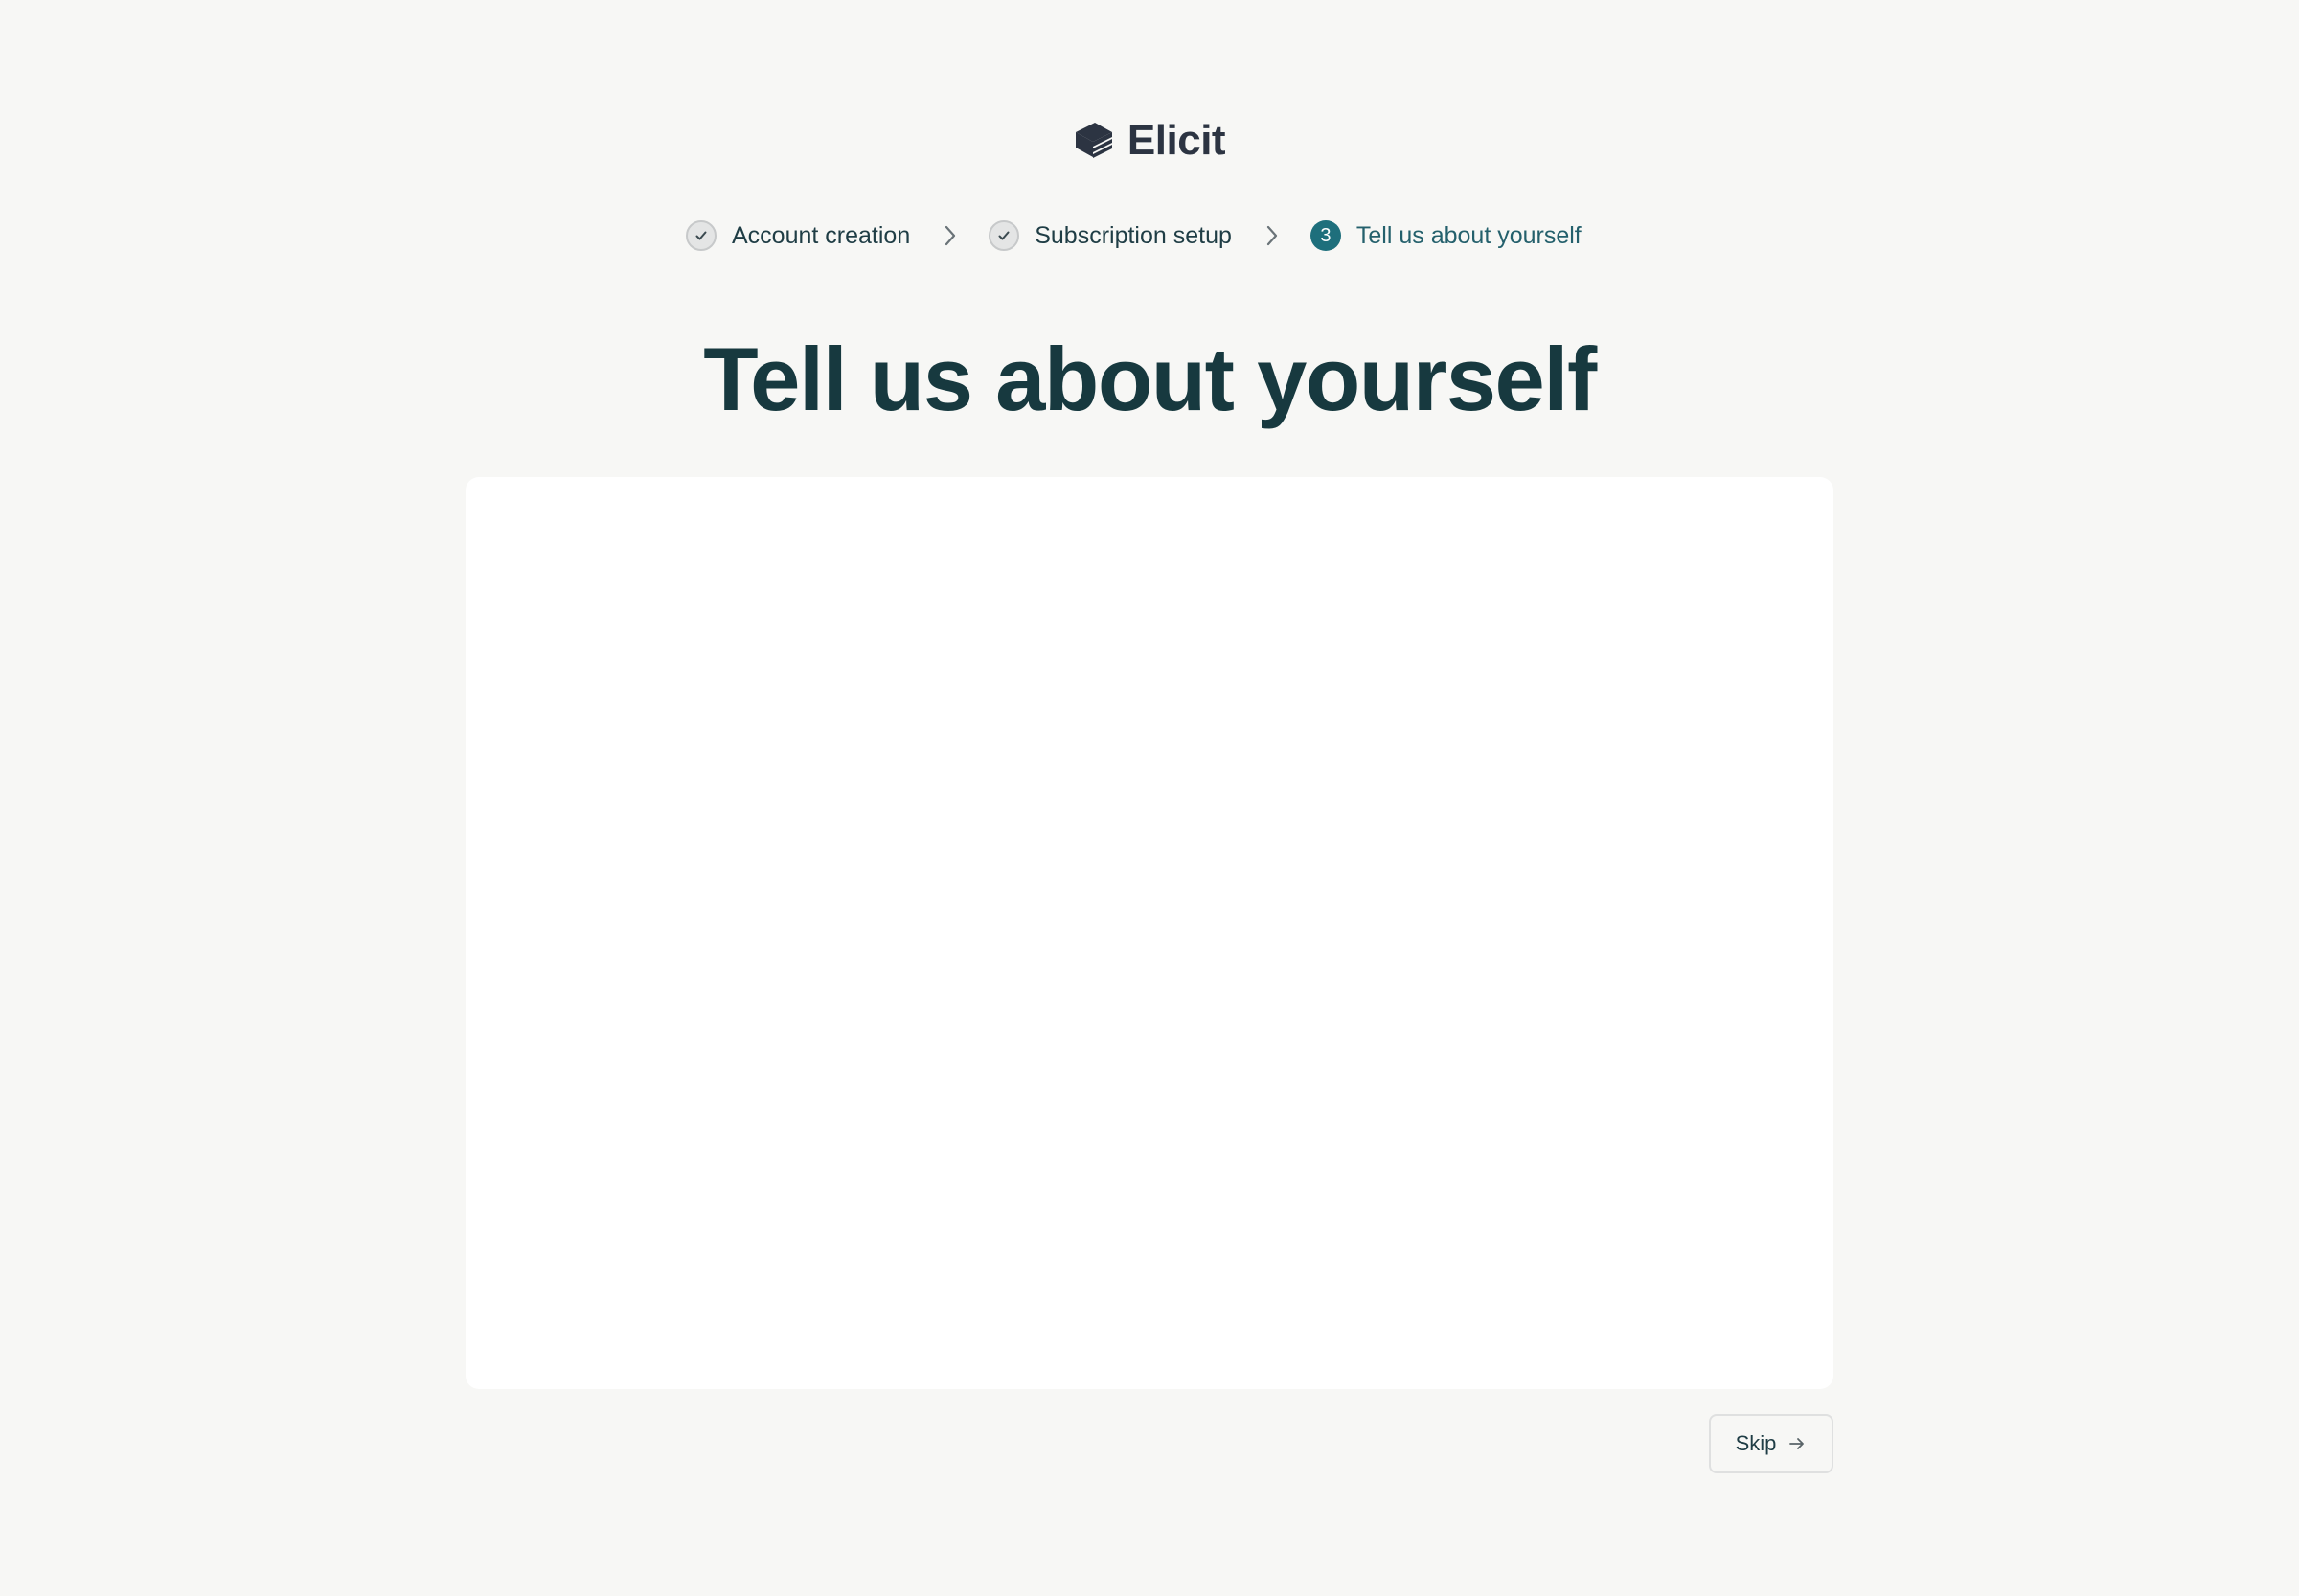 Image resolution: width=2299 pixels, height=1596 pixels. I want to click on step-account-creation: Account creation, so click(798, 235).